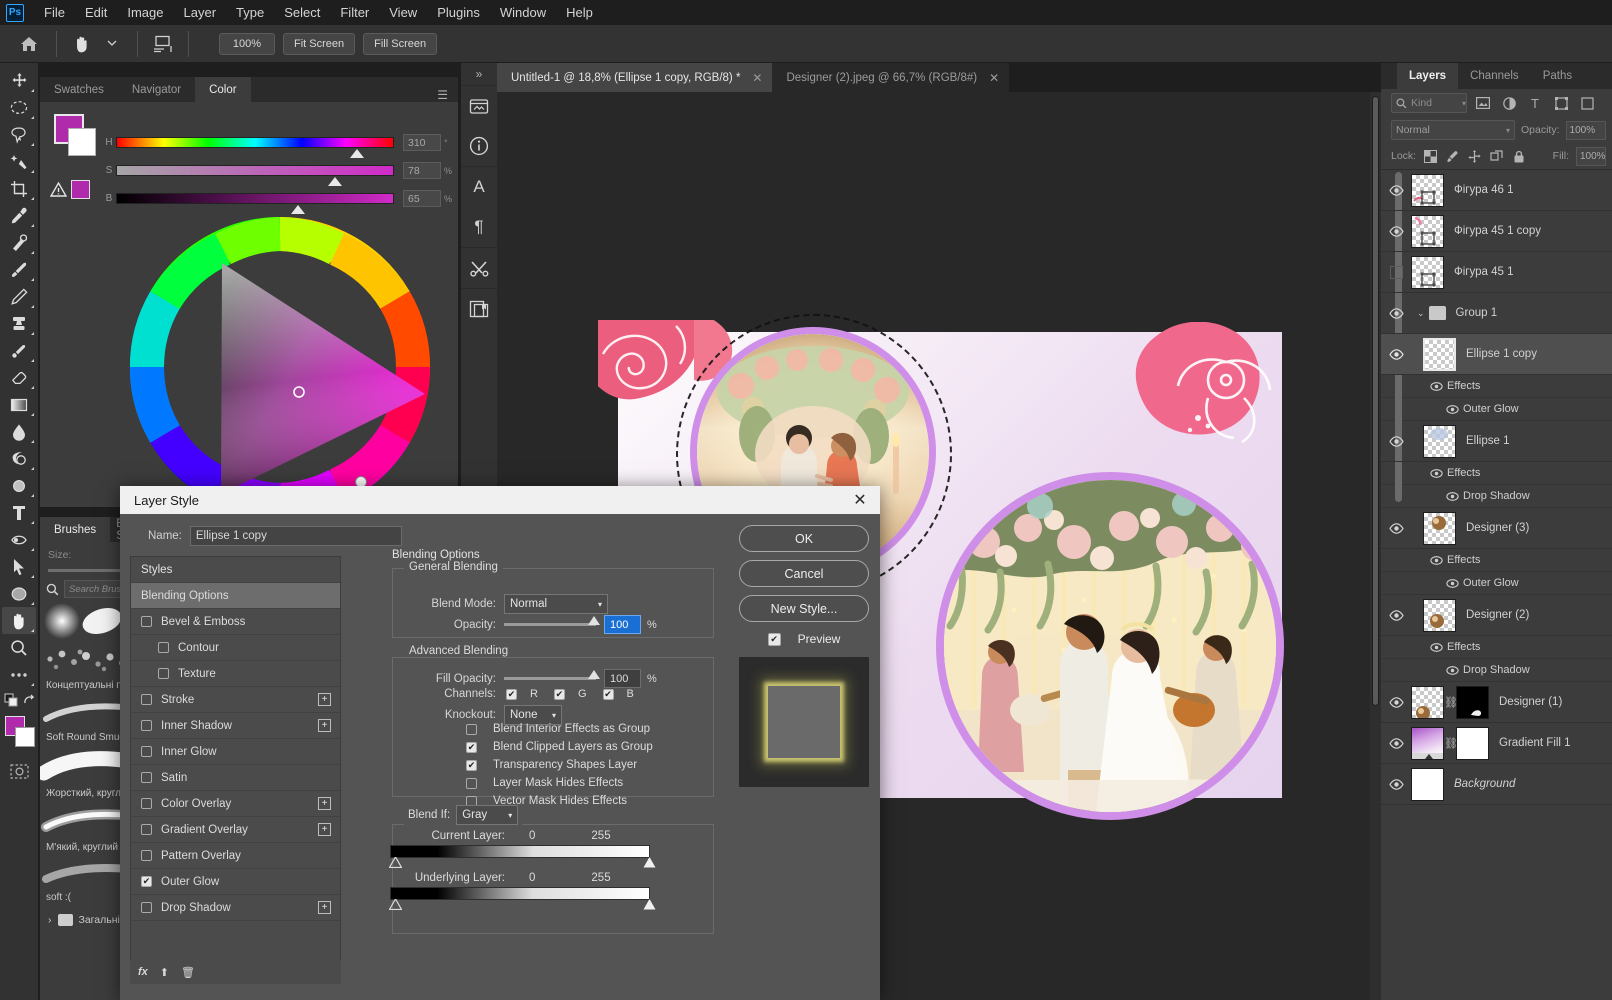  Describe the element at coordinates (54, 12) in the screenshot. I see `menu-file: File` at that location.